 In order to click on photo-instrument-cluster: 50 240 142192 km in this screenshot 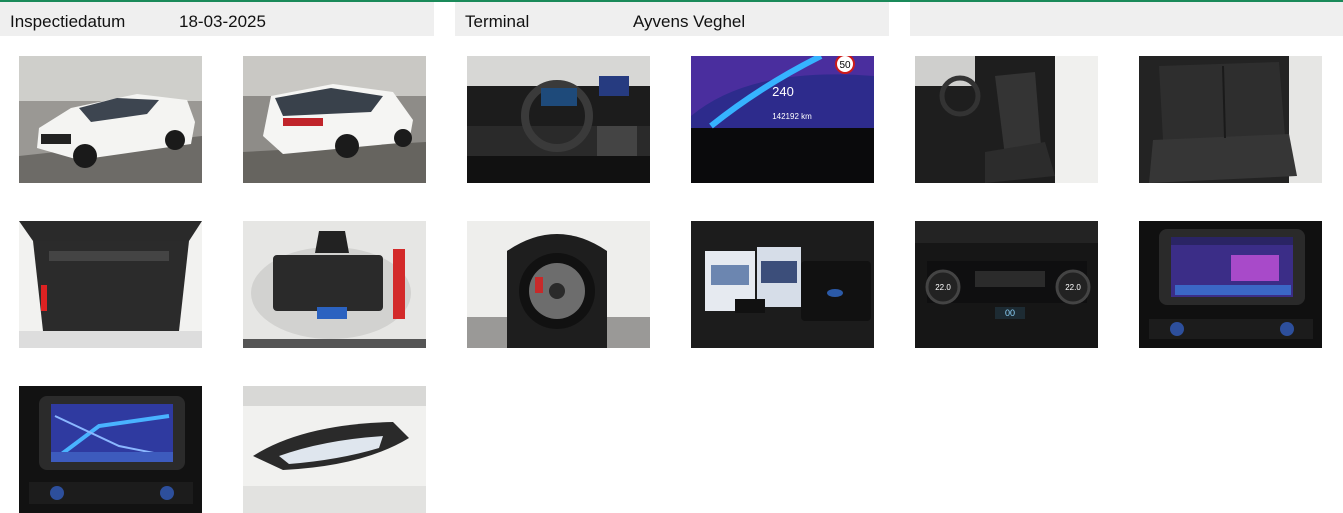, I will do `click(782, 119)`.